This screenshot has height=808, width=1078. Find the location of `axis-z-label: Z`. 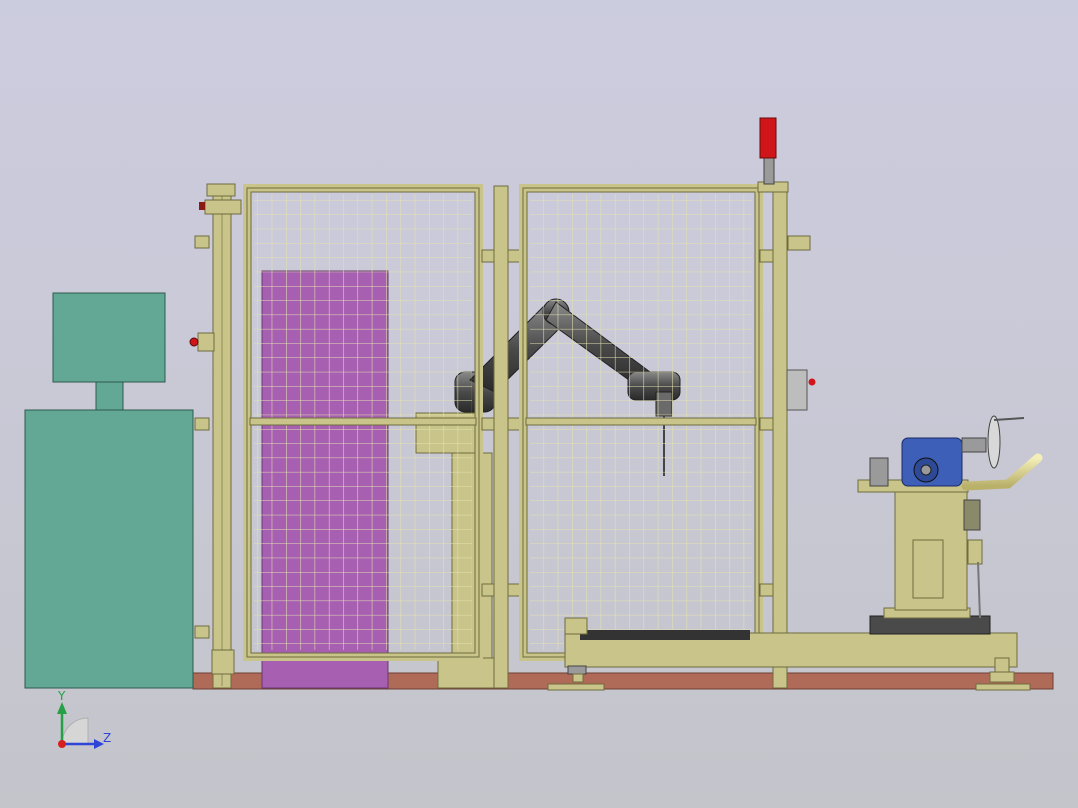

axis-z-label: Z is located at coordinates (107, 738).